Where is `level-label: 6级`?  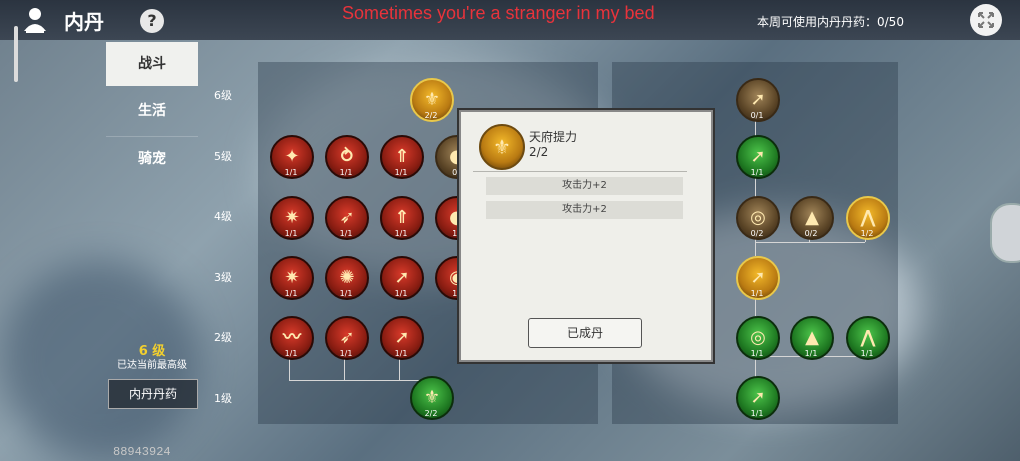 level-label: 6级 is located at coordinates (223, 95).